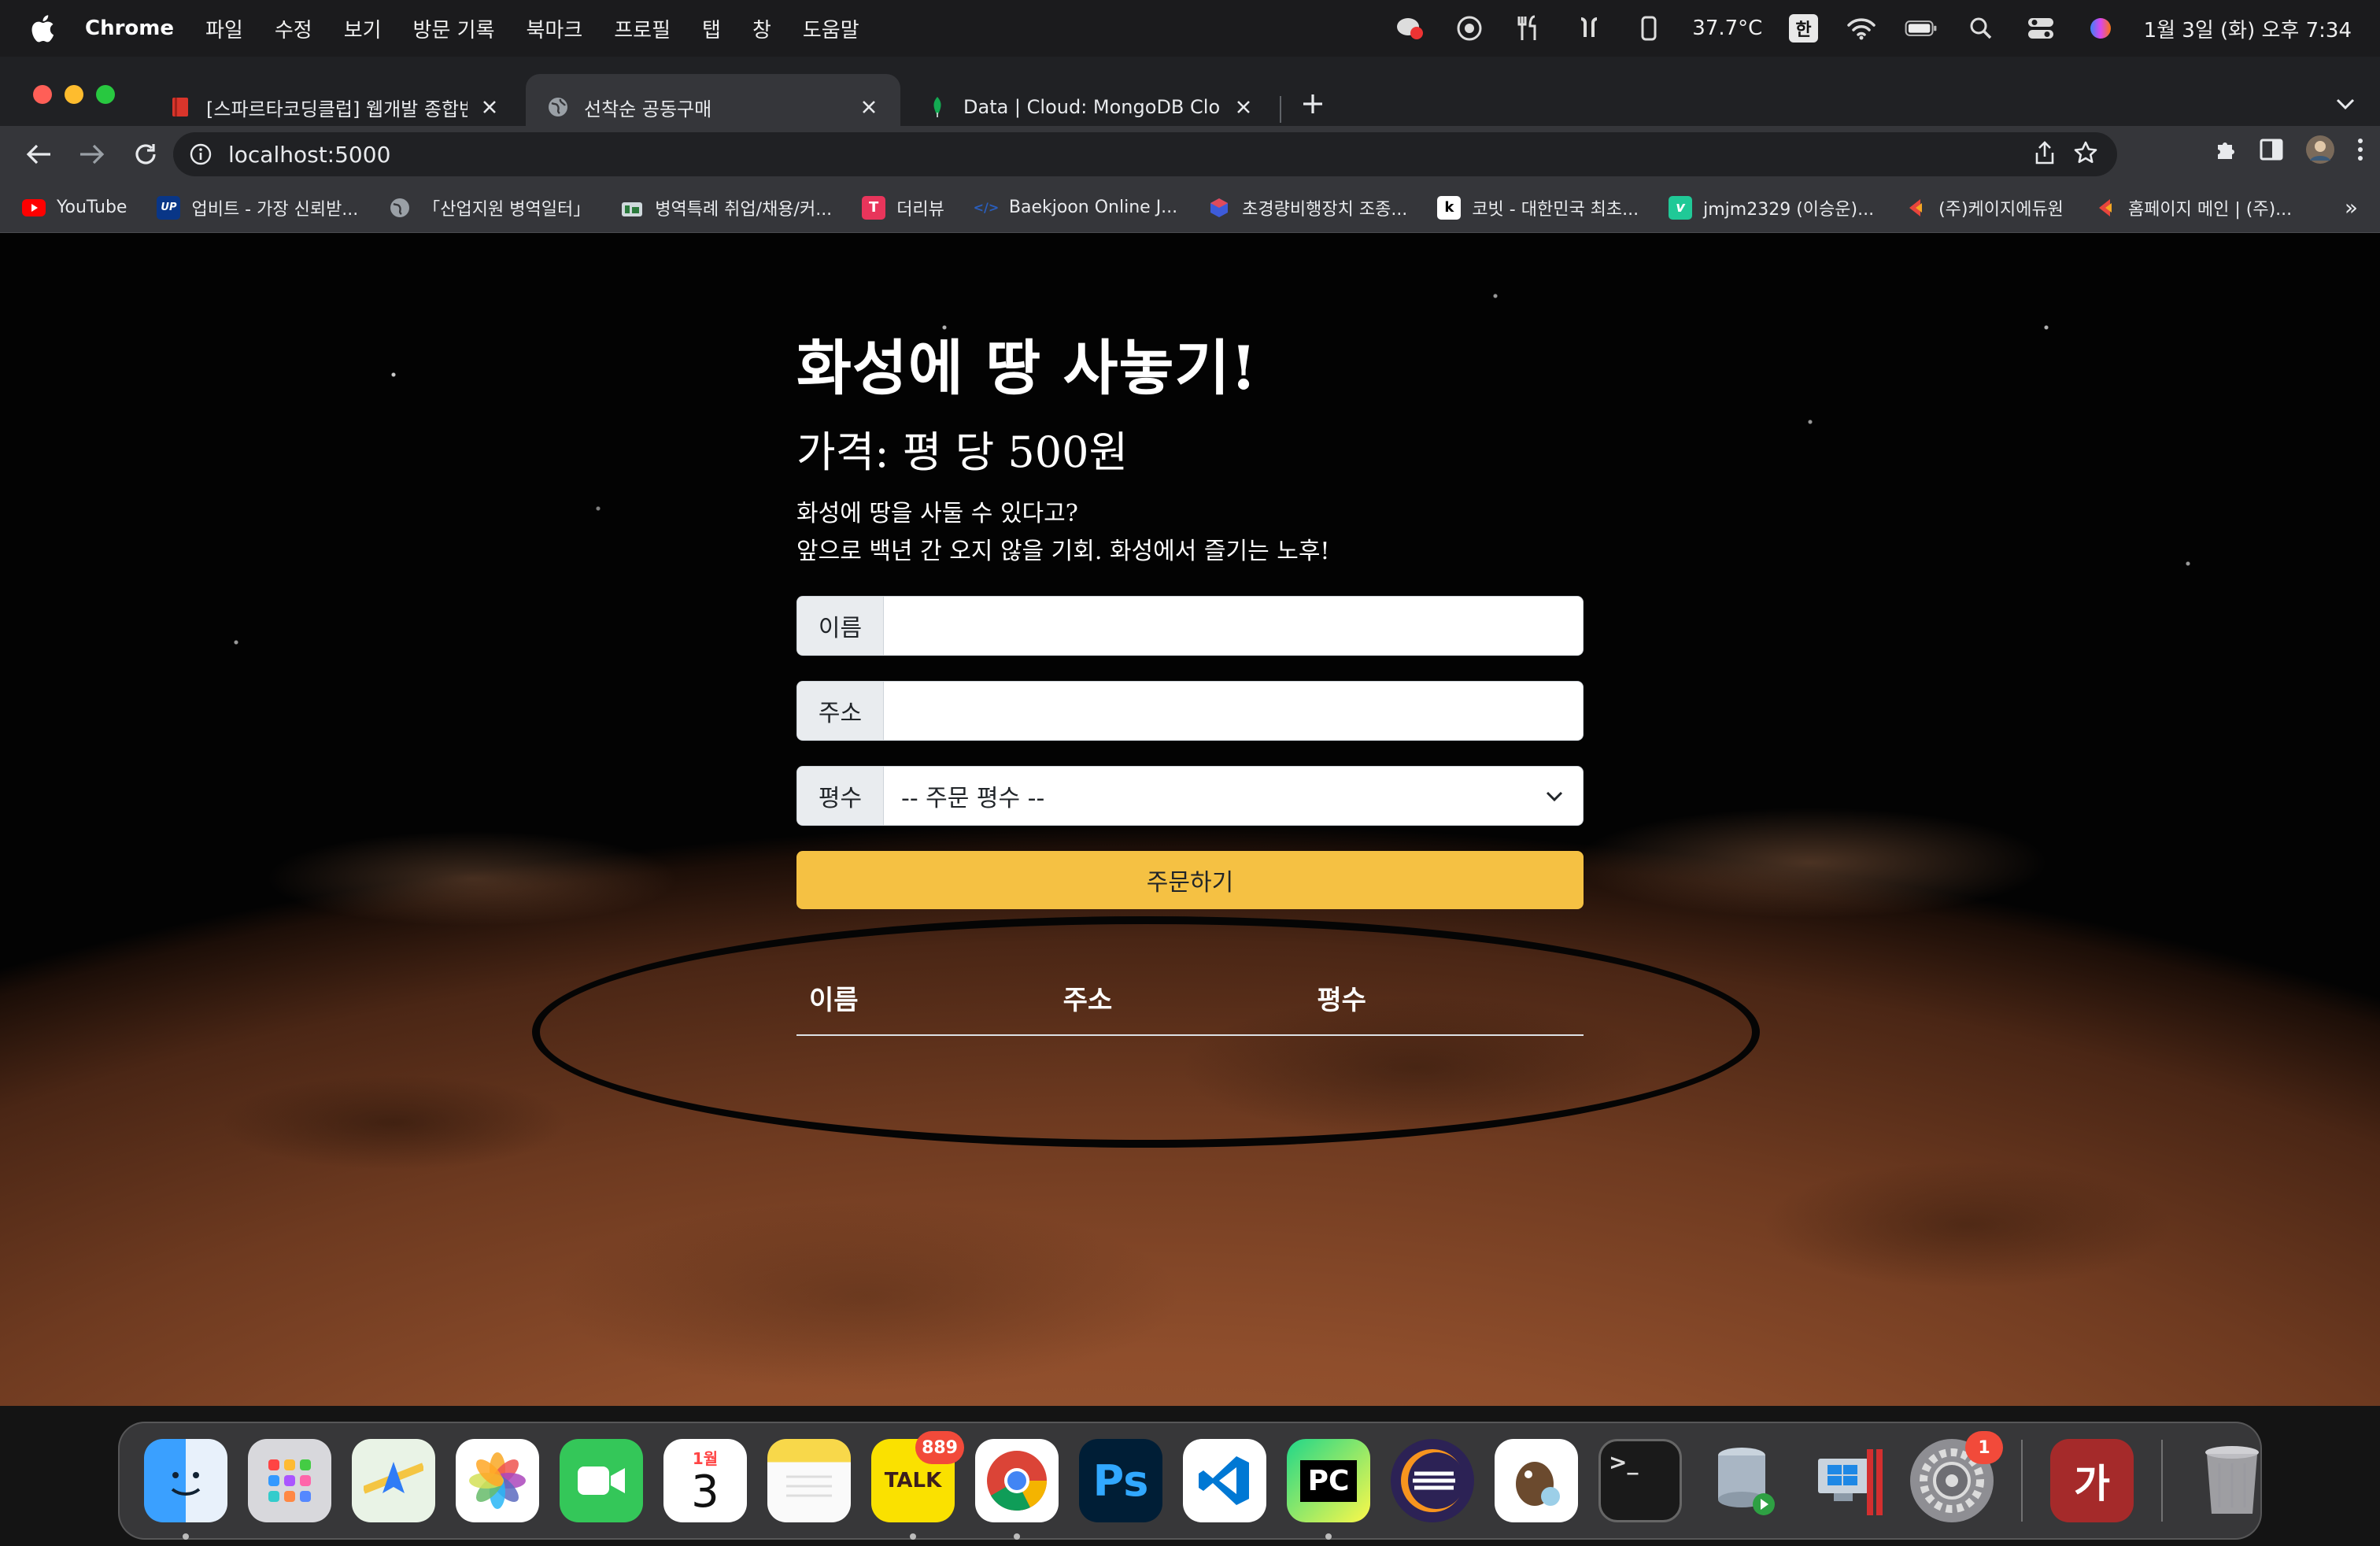  What do you see at coordinates (105, 95) in the screenshot?
I see `zoom-window-button` at bounding box center [105, 95].